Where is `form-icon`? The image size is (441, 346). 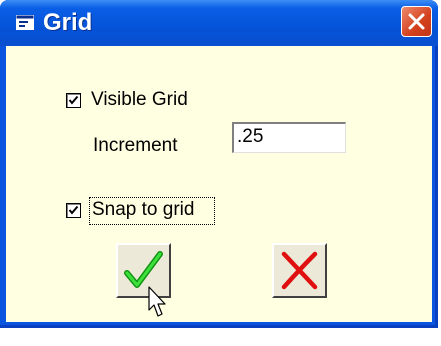
form-icon is located at coordinates (25, 22).